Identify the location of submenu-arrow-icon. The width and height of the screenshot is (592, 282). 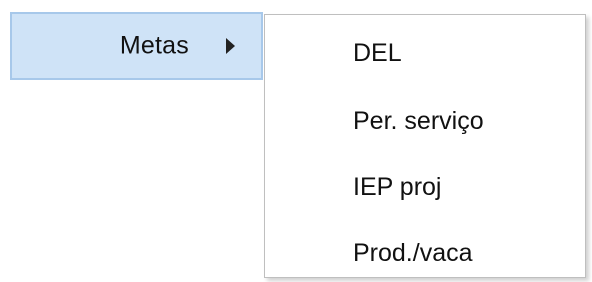
(230, 46).